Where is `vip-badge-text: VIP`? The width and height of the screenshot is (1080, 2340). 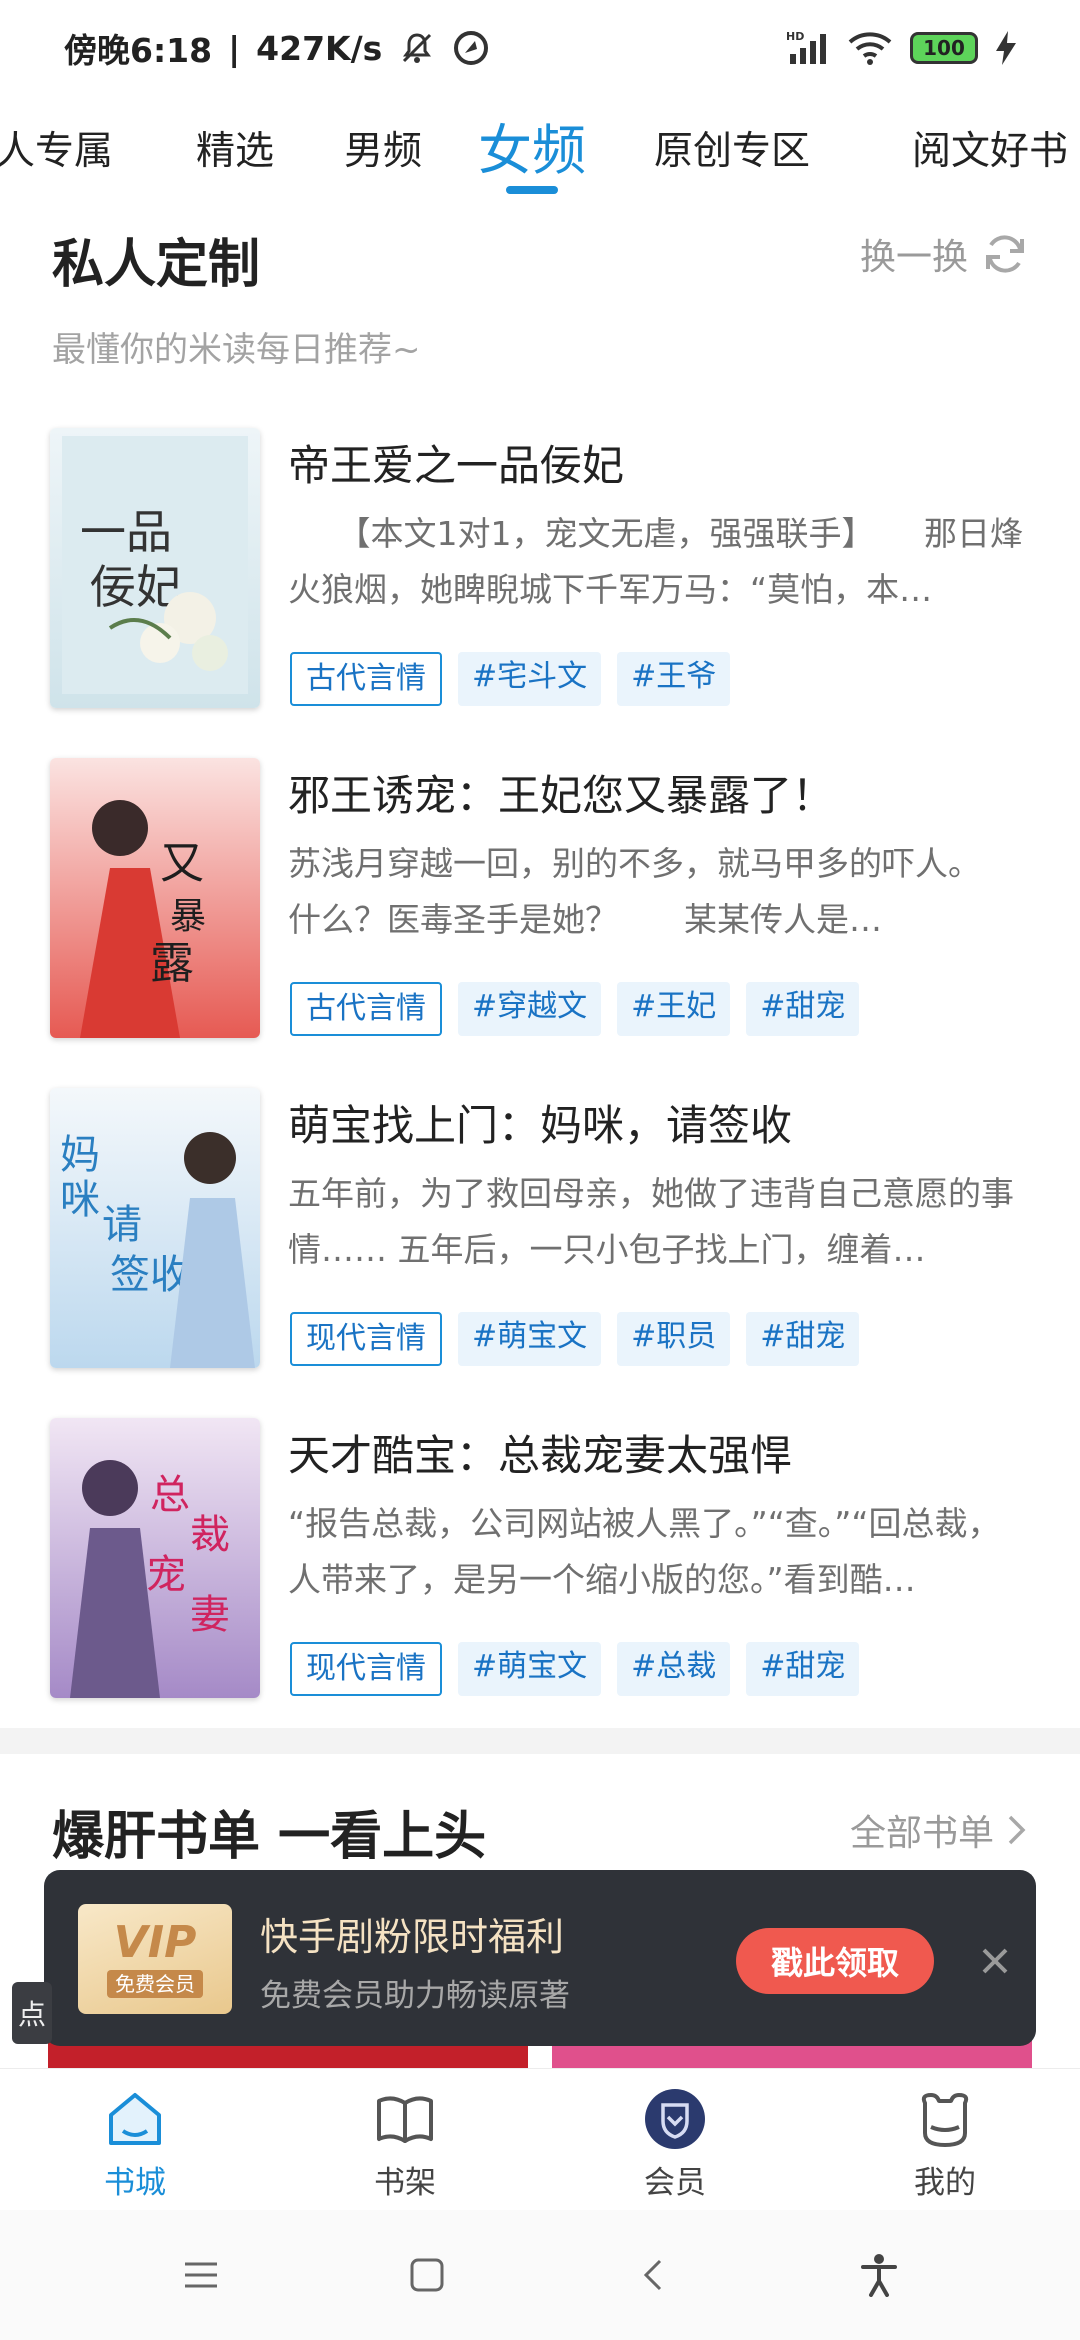 vip-badge-text: VIP is located at coordinates (155, 1942).